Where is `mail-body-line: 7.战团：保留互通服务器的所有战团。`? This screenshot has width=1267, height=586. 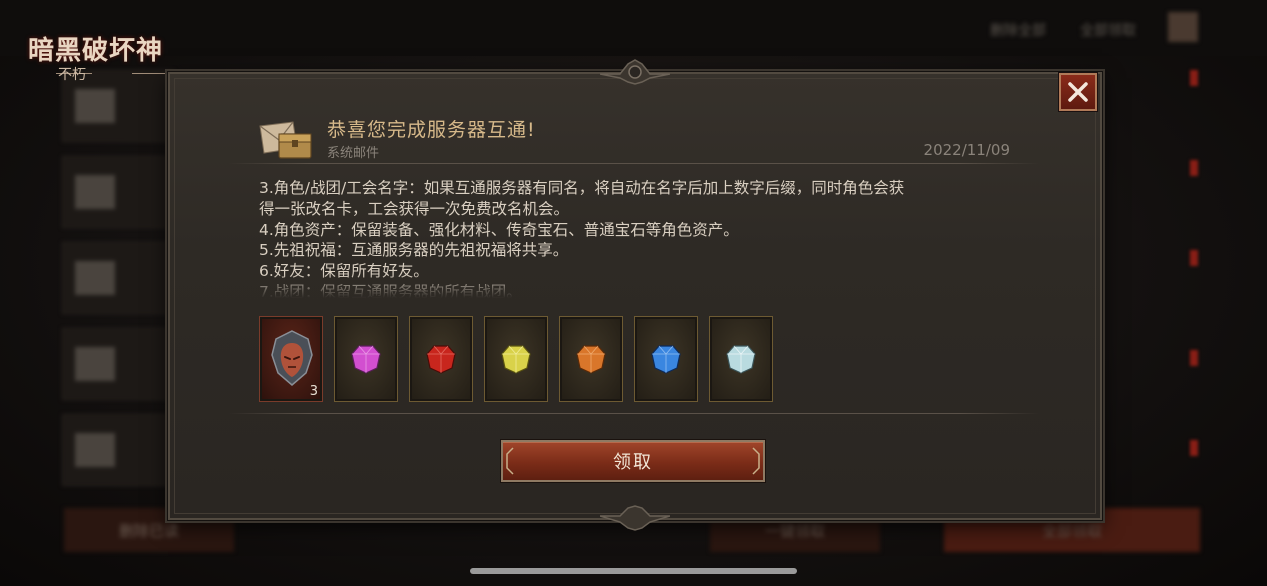
mail-body-line: 7.战团：保留互通服务器的所有战团。 is located at coordinates (390, 290).